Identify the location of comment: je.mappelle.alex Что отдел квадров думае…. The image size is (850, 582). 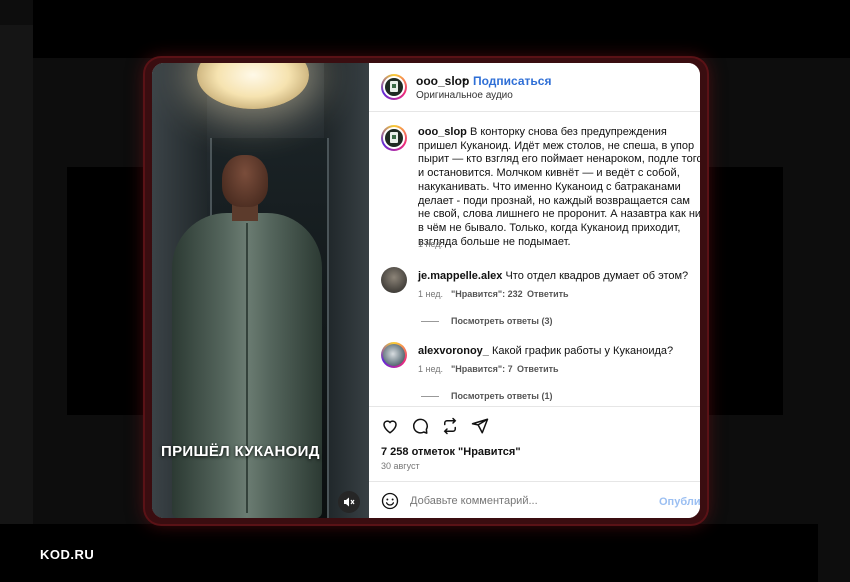
(553, 276).